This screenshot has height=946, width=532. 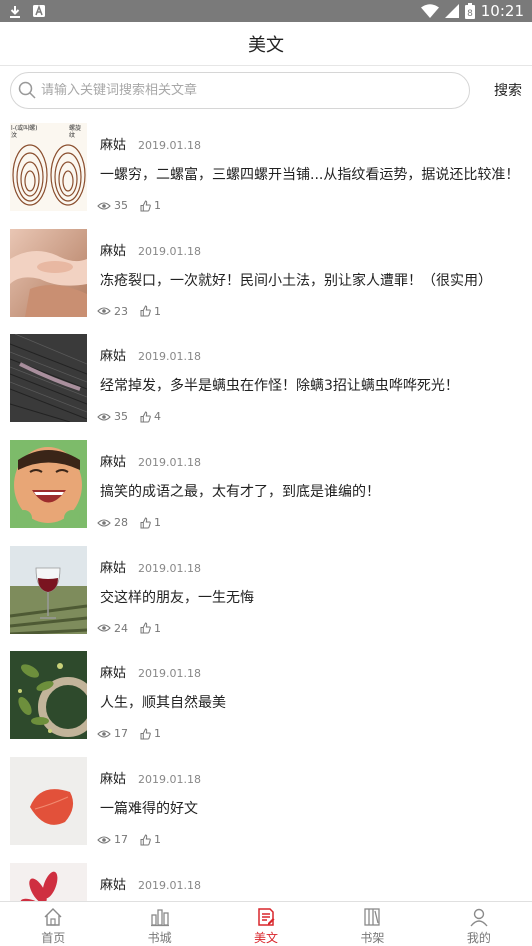 What do you see at coordinates (266, 699) in the screenshot?
I see `article-item: 麻姑 2019.01.18 人生，顺其自然最美 17 1` at bounding box center [266, 699].